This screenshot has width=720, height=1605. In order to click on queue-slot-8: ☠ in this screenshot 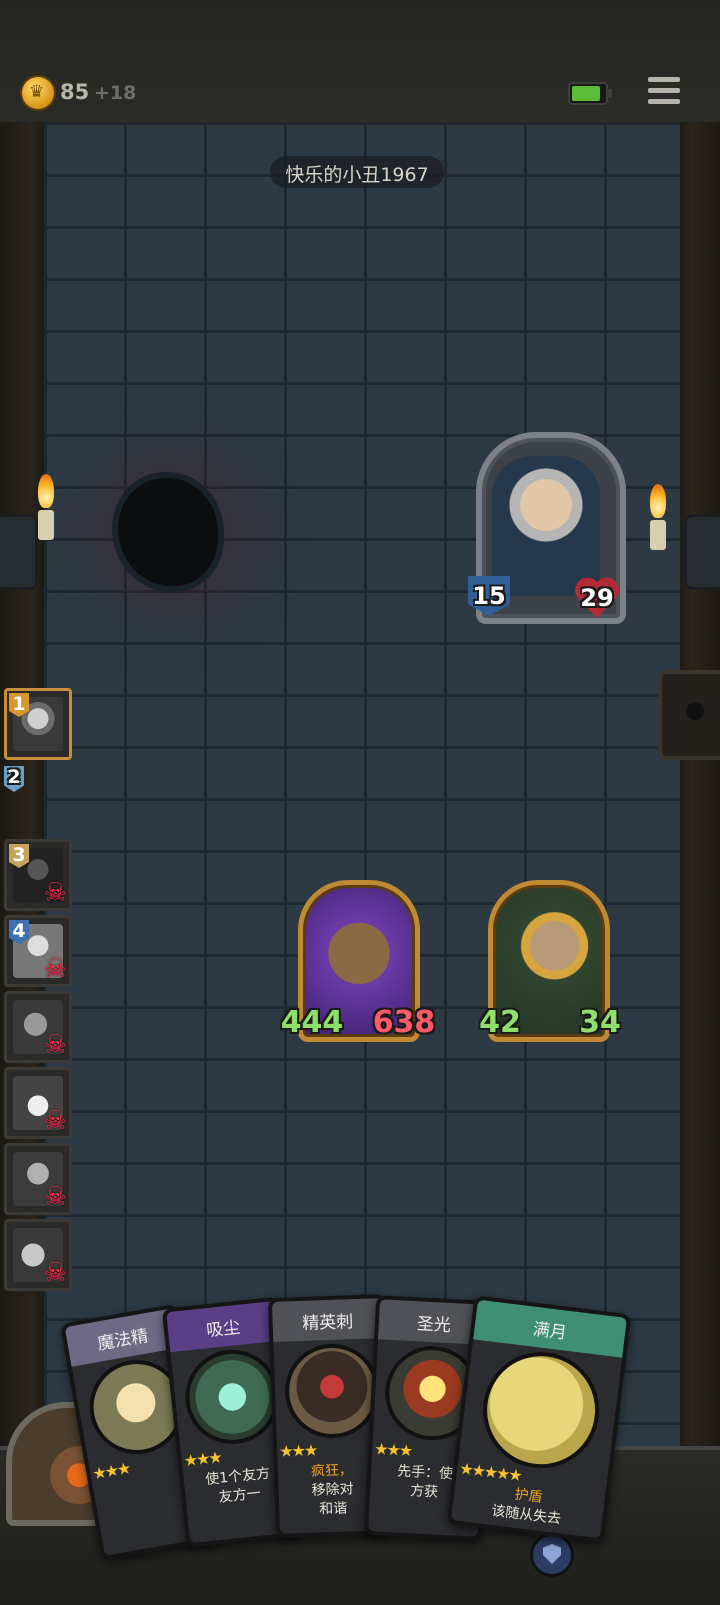, I will do `click(38, 1255)`.